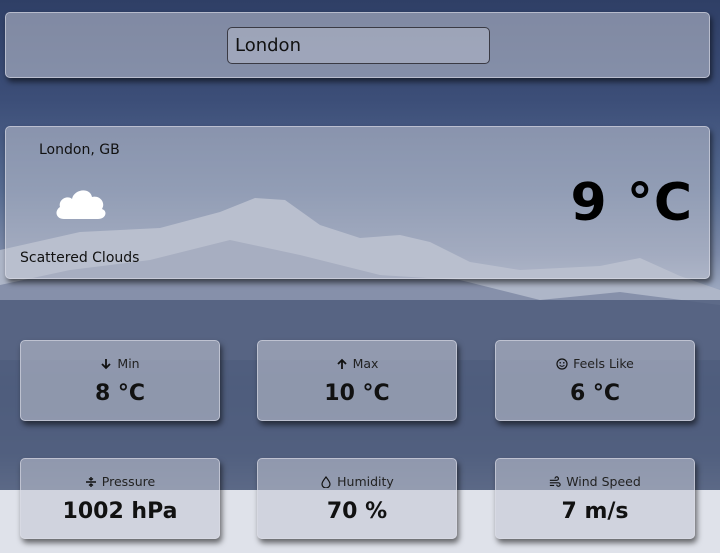 The height and width of the screenshot is (553, 720). Describe the element at coordinates (128, 363) in the screenshot. I see `stat-label: Min` at that location.